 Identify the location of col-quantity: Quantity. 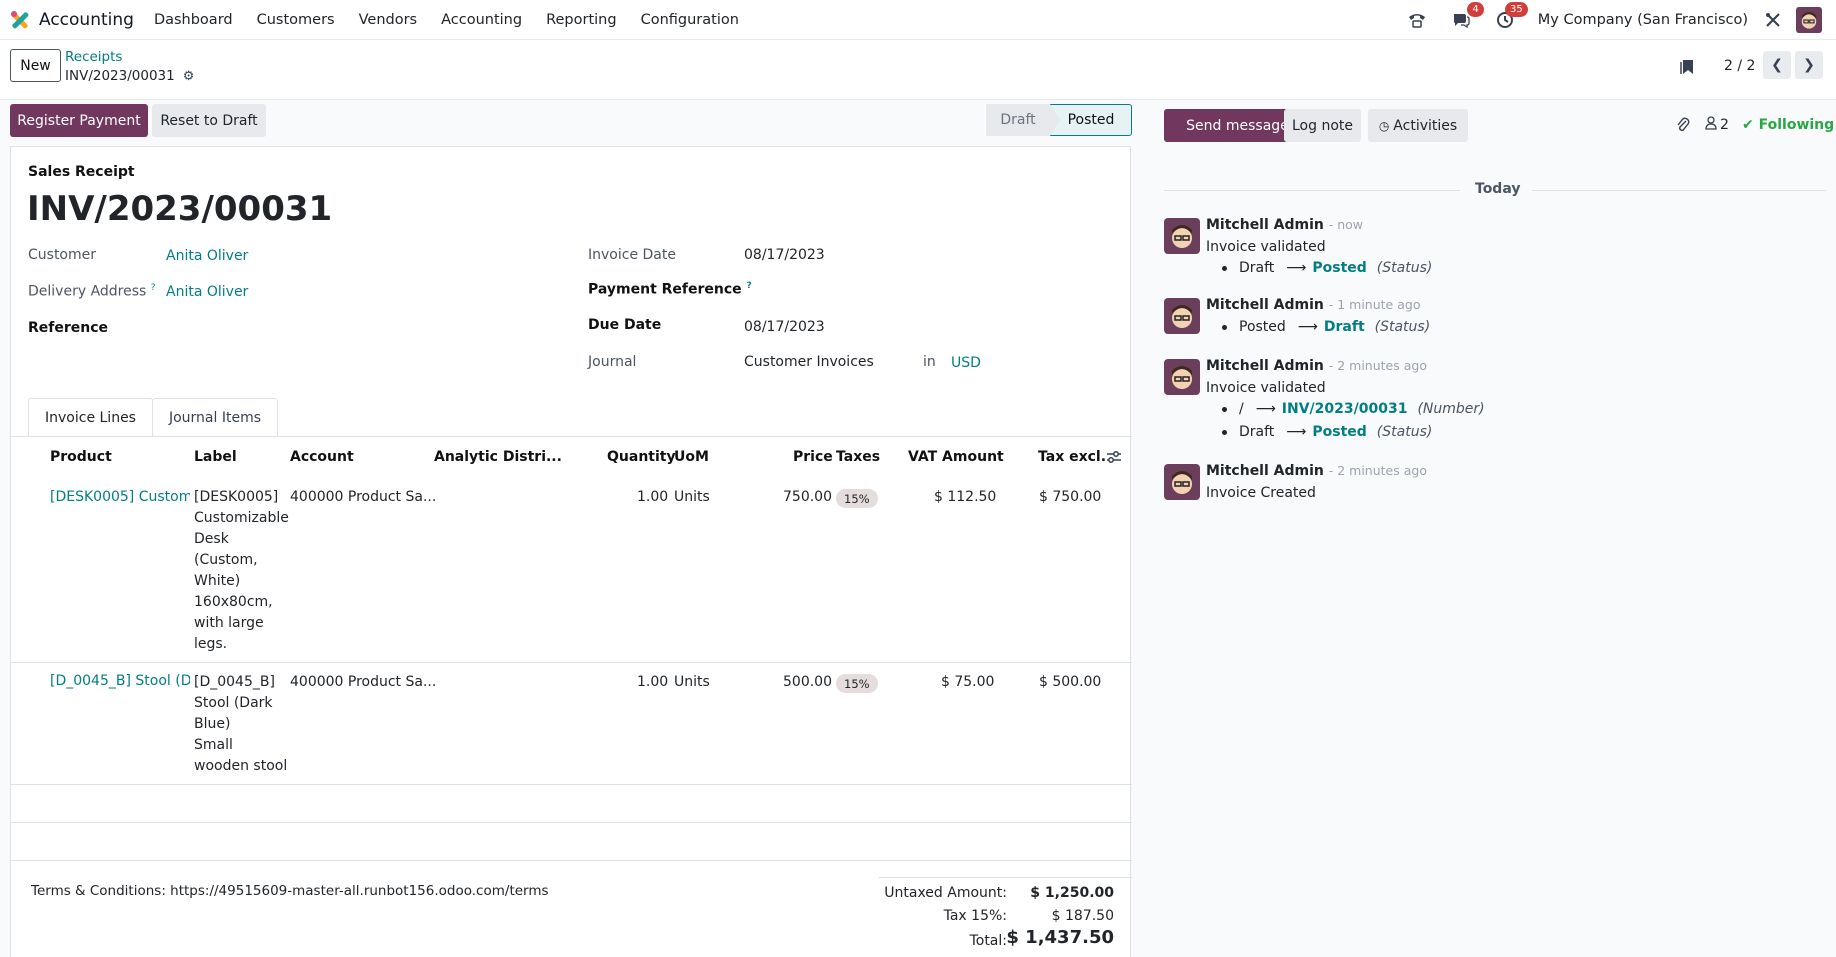
(641, 457).